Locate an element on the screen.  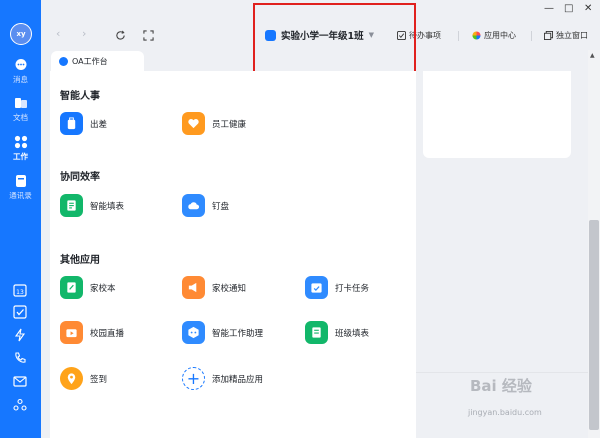
app-label: 添加精品应用 is located at coordinates (238, 379).